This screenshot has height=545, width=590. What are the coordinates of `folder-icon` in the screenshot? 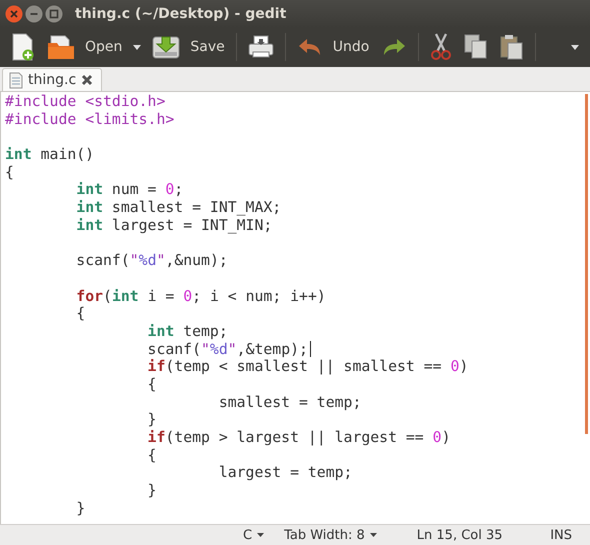 It's located at (61, 47).